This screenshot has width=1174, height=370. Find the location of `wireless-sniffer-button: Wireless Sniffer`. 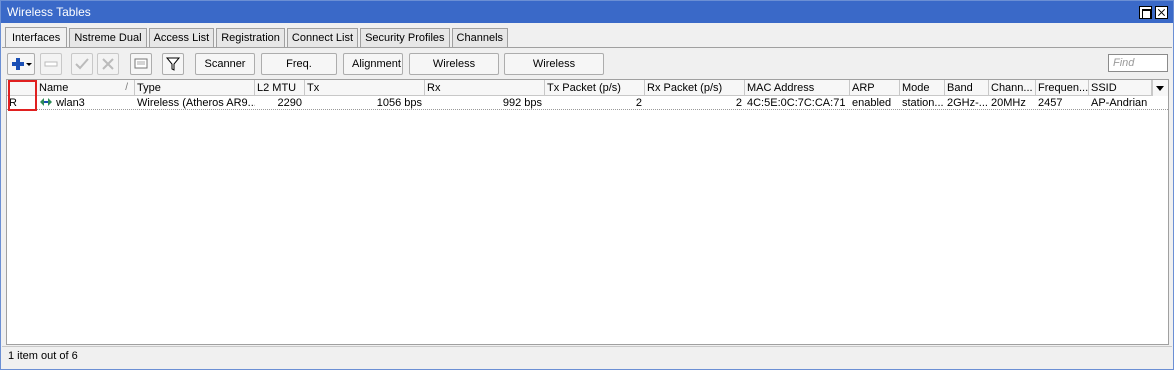

wireless-sniffer-button: Wireless Sniffer is located at coordinates (454, 71).